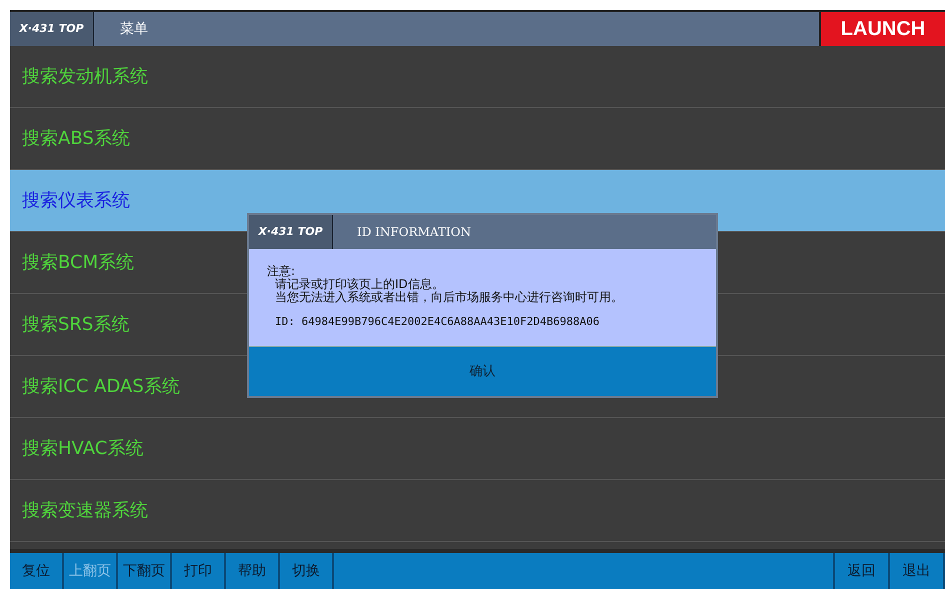  Describe the element at coordinates (917, 571) in the screenshot. I see `toolbar-button: 退出` at that location.